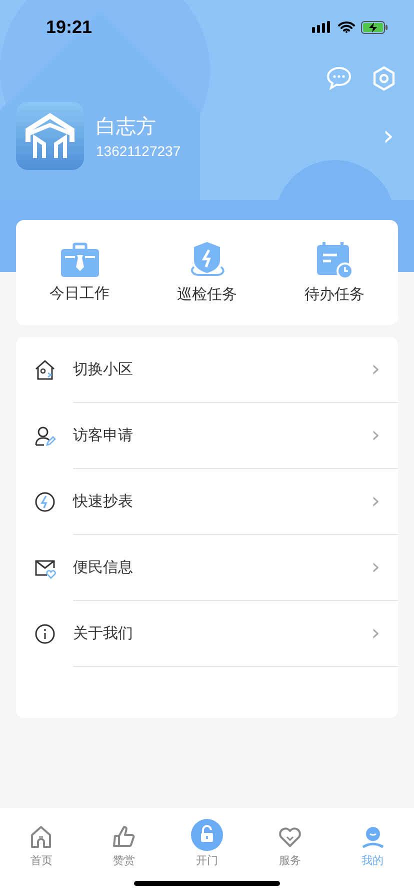 This screenshot has width=414, height=896. I want to click on wifi-icon, so click(346, 27).